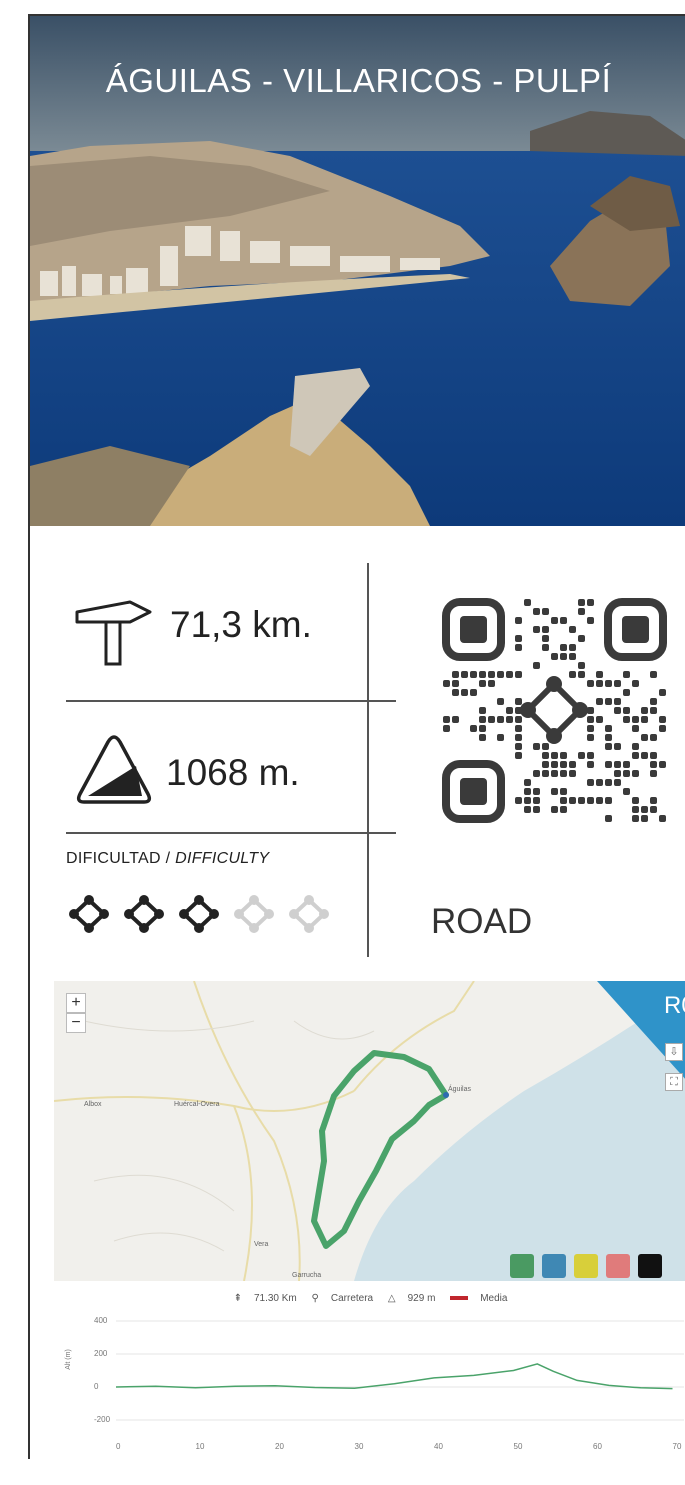 This screenshot has height=1485, width=685. What do you see at coordinates (168, 858) in the screenshot?
I see `difficulty-label: DIFICULTAD / DIFFICULTY` at bounding box center [168, 858].